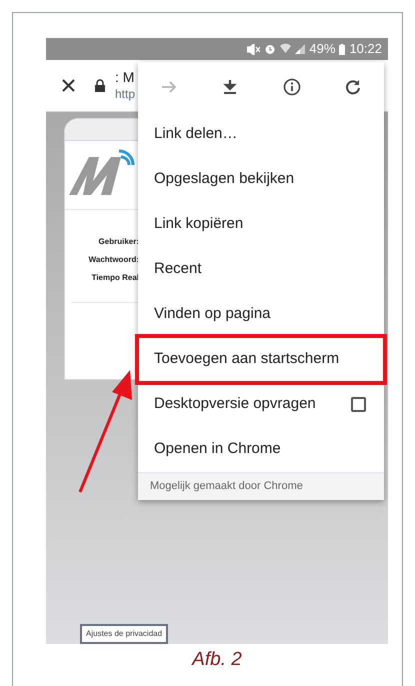 This screenshot has height=686, width=415. Describe the element at coordinates (247, 359) in the screenshot. I see `menu-item-label: Toevoegen aan startscherm` at that location.